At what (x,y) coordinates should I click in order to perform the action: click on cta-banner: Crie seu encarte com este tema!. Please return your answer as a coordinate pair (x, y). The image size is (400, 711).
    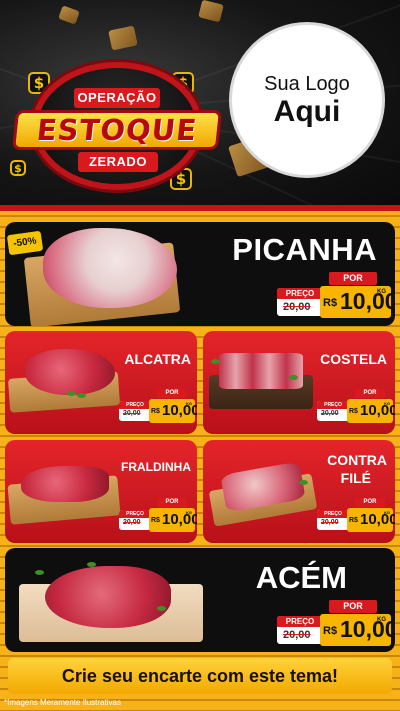
    Looking at the image, I should click on (200, 676).